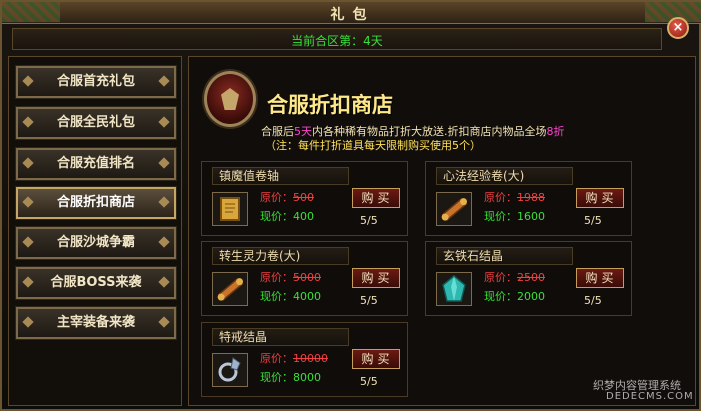 This screenshot has height=411, width=701. I want to click on scroll-icon, so click(230, 209).